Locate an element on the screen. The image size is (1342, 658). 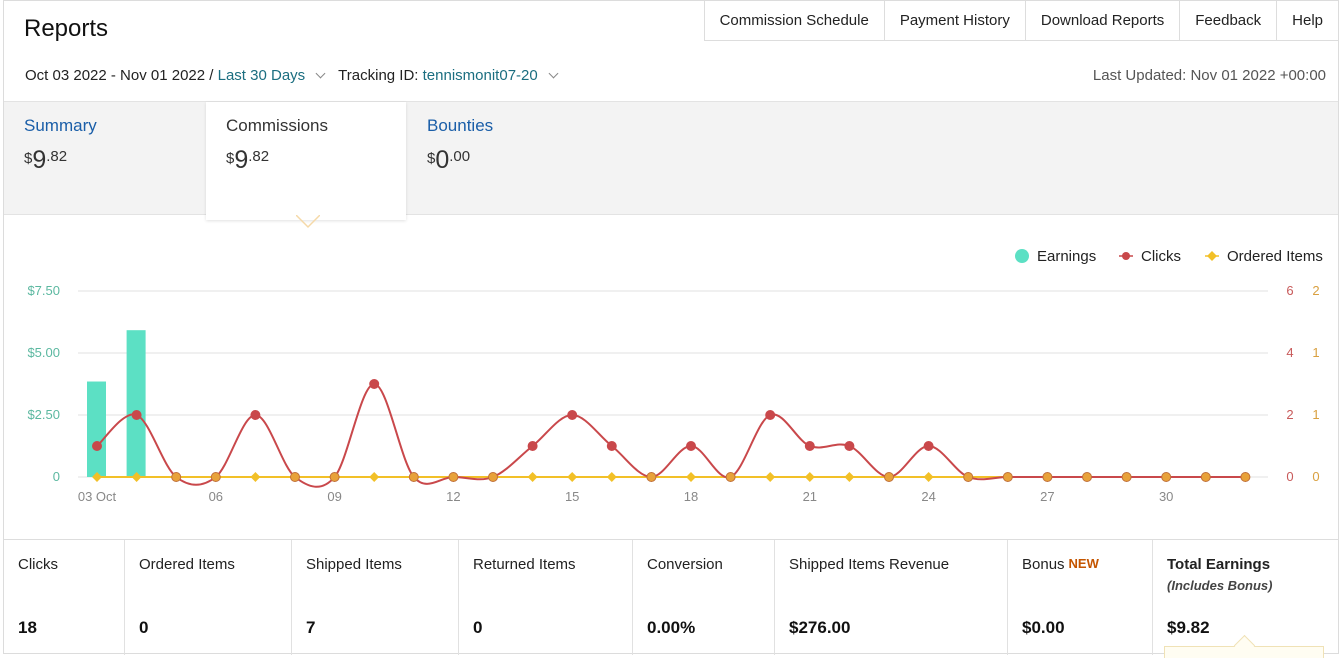
period-dropdown: Last 30 Days is located at coordinates (262, 75).